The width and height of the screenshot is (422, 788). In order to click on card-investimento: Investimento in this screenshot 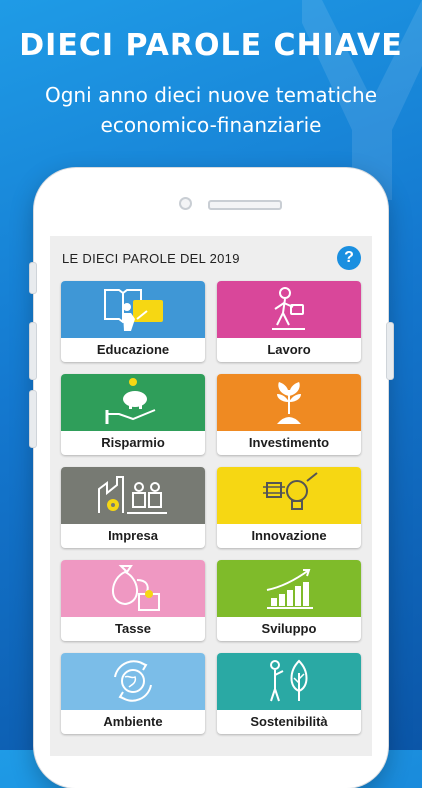, I will do `click(289, 414)`.